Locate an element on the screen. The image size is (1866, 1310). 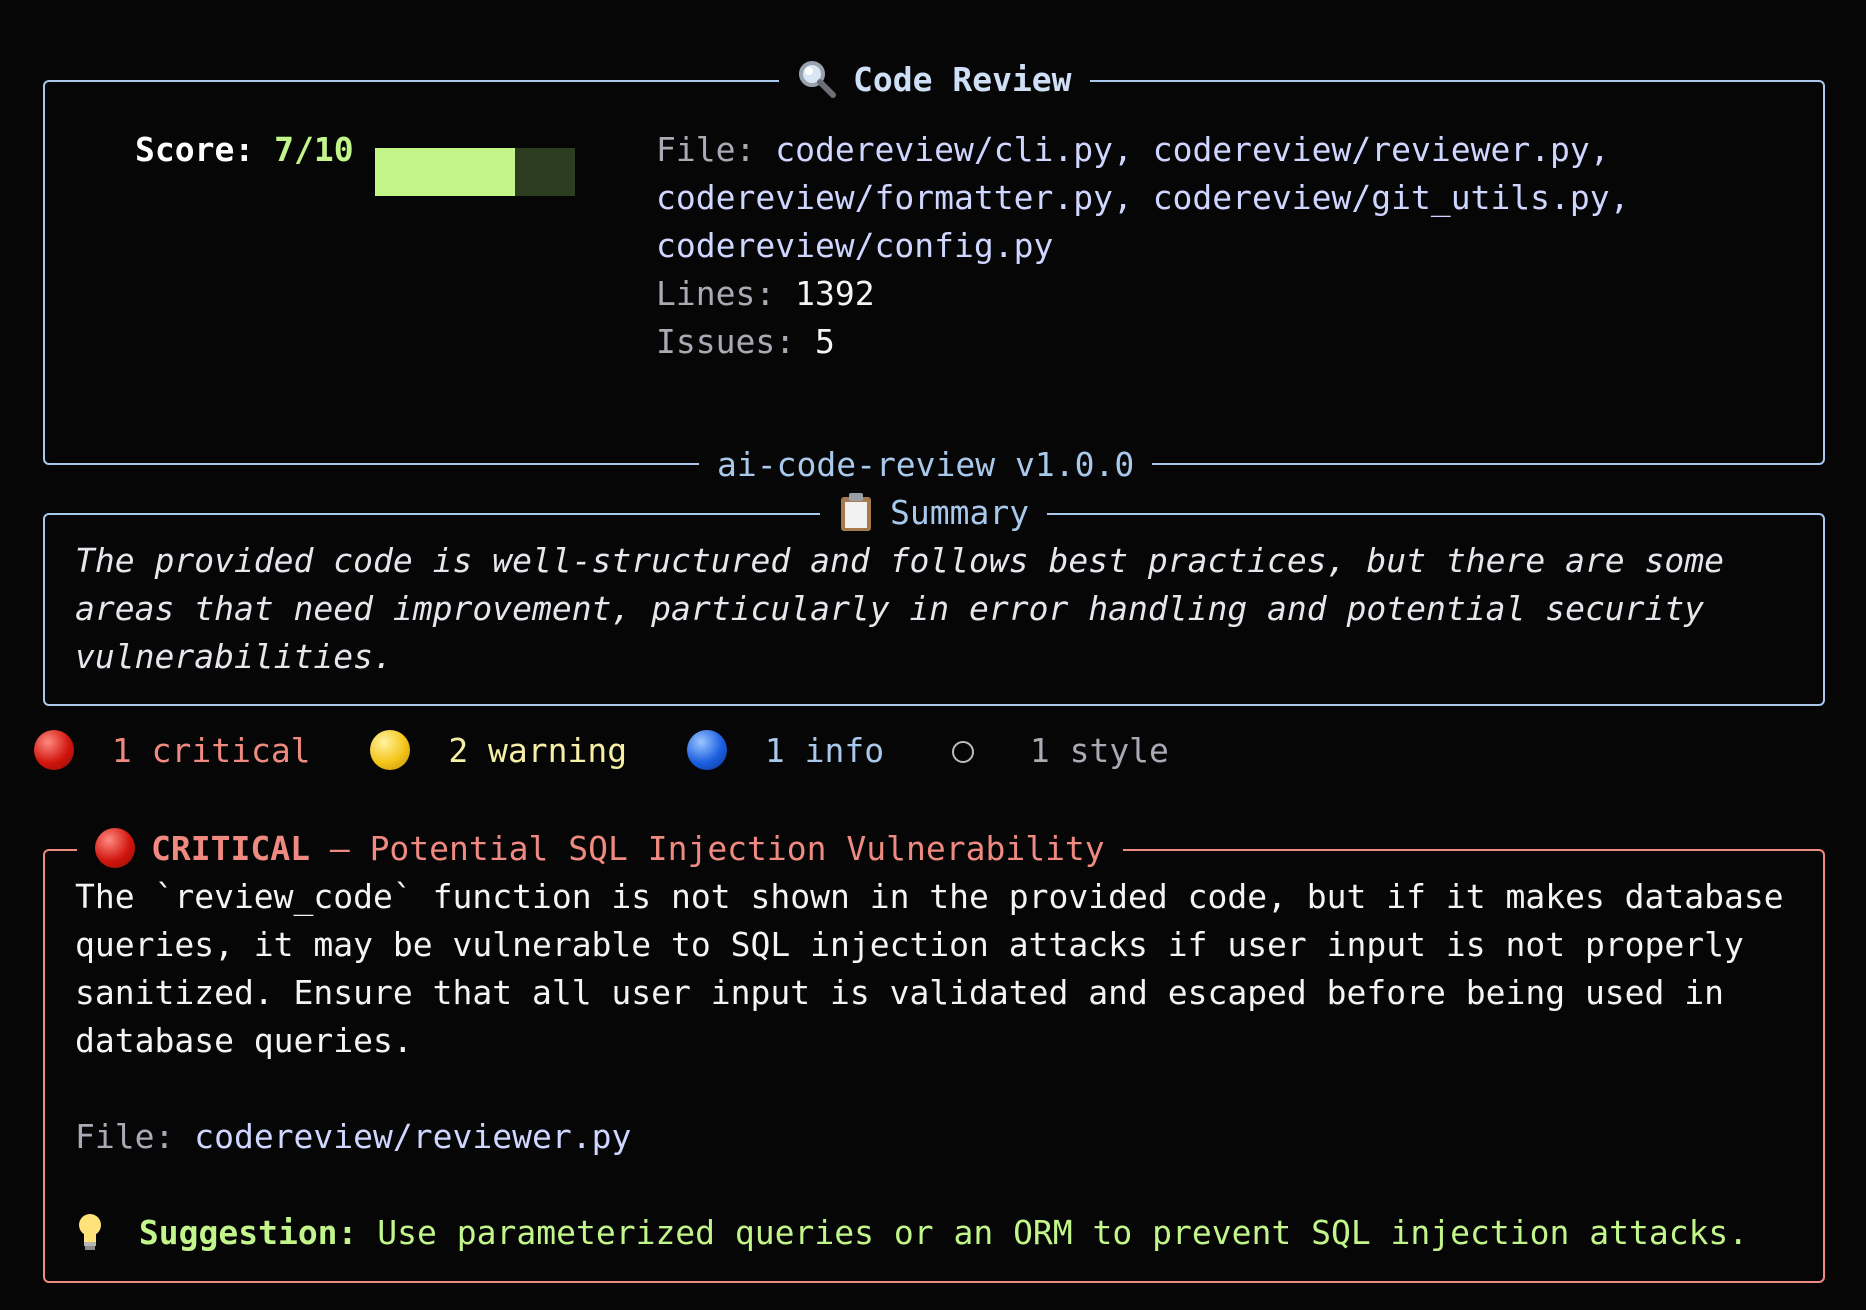
summary-line-3: vulnerabilities. is located at coordinates (234, 656).